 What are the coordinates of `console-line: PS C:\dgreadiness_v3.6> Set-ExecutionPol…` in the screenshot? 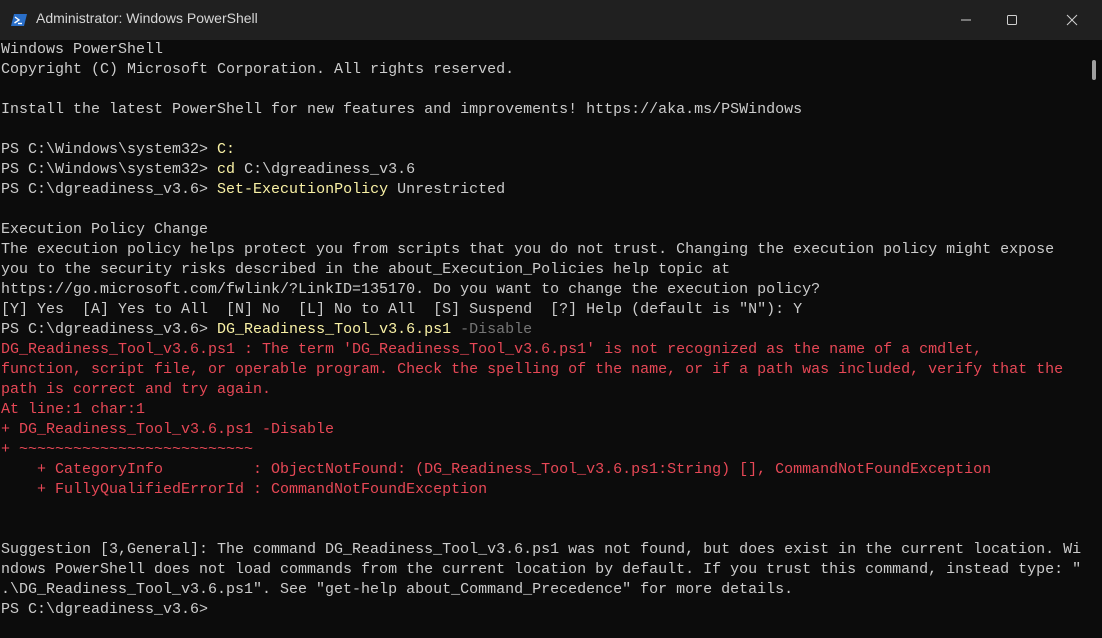 It's located at (542, 190).